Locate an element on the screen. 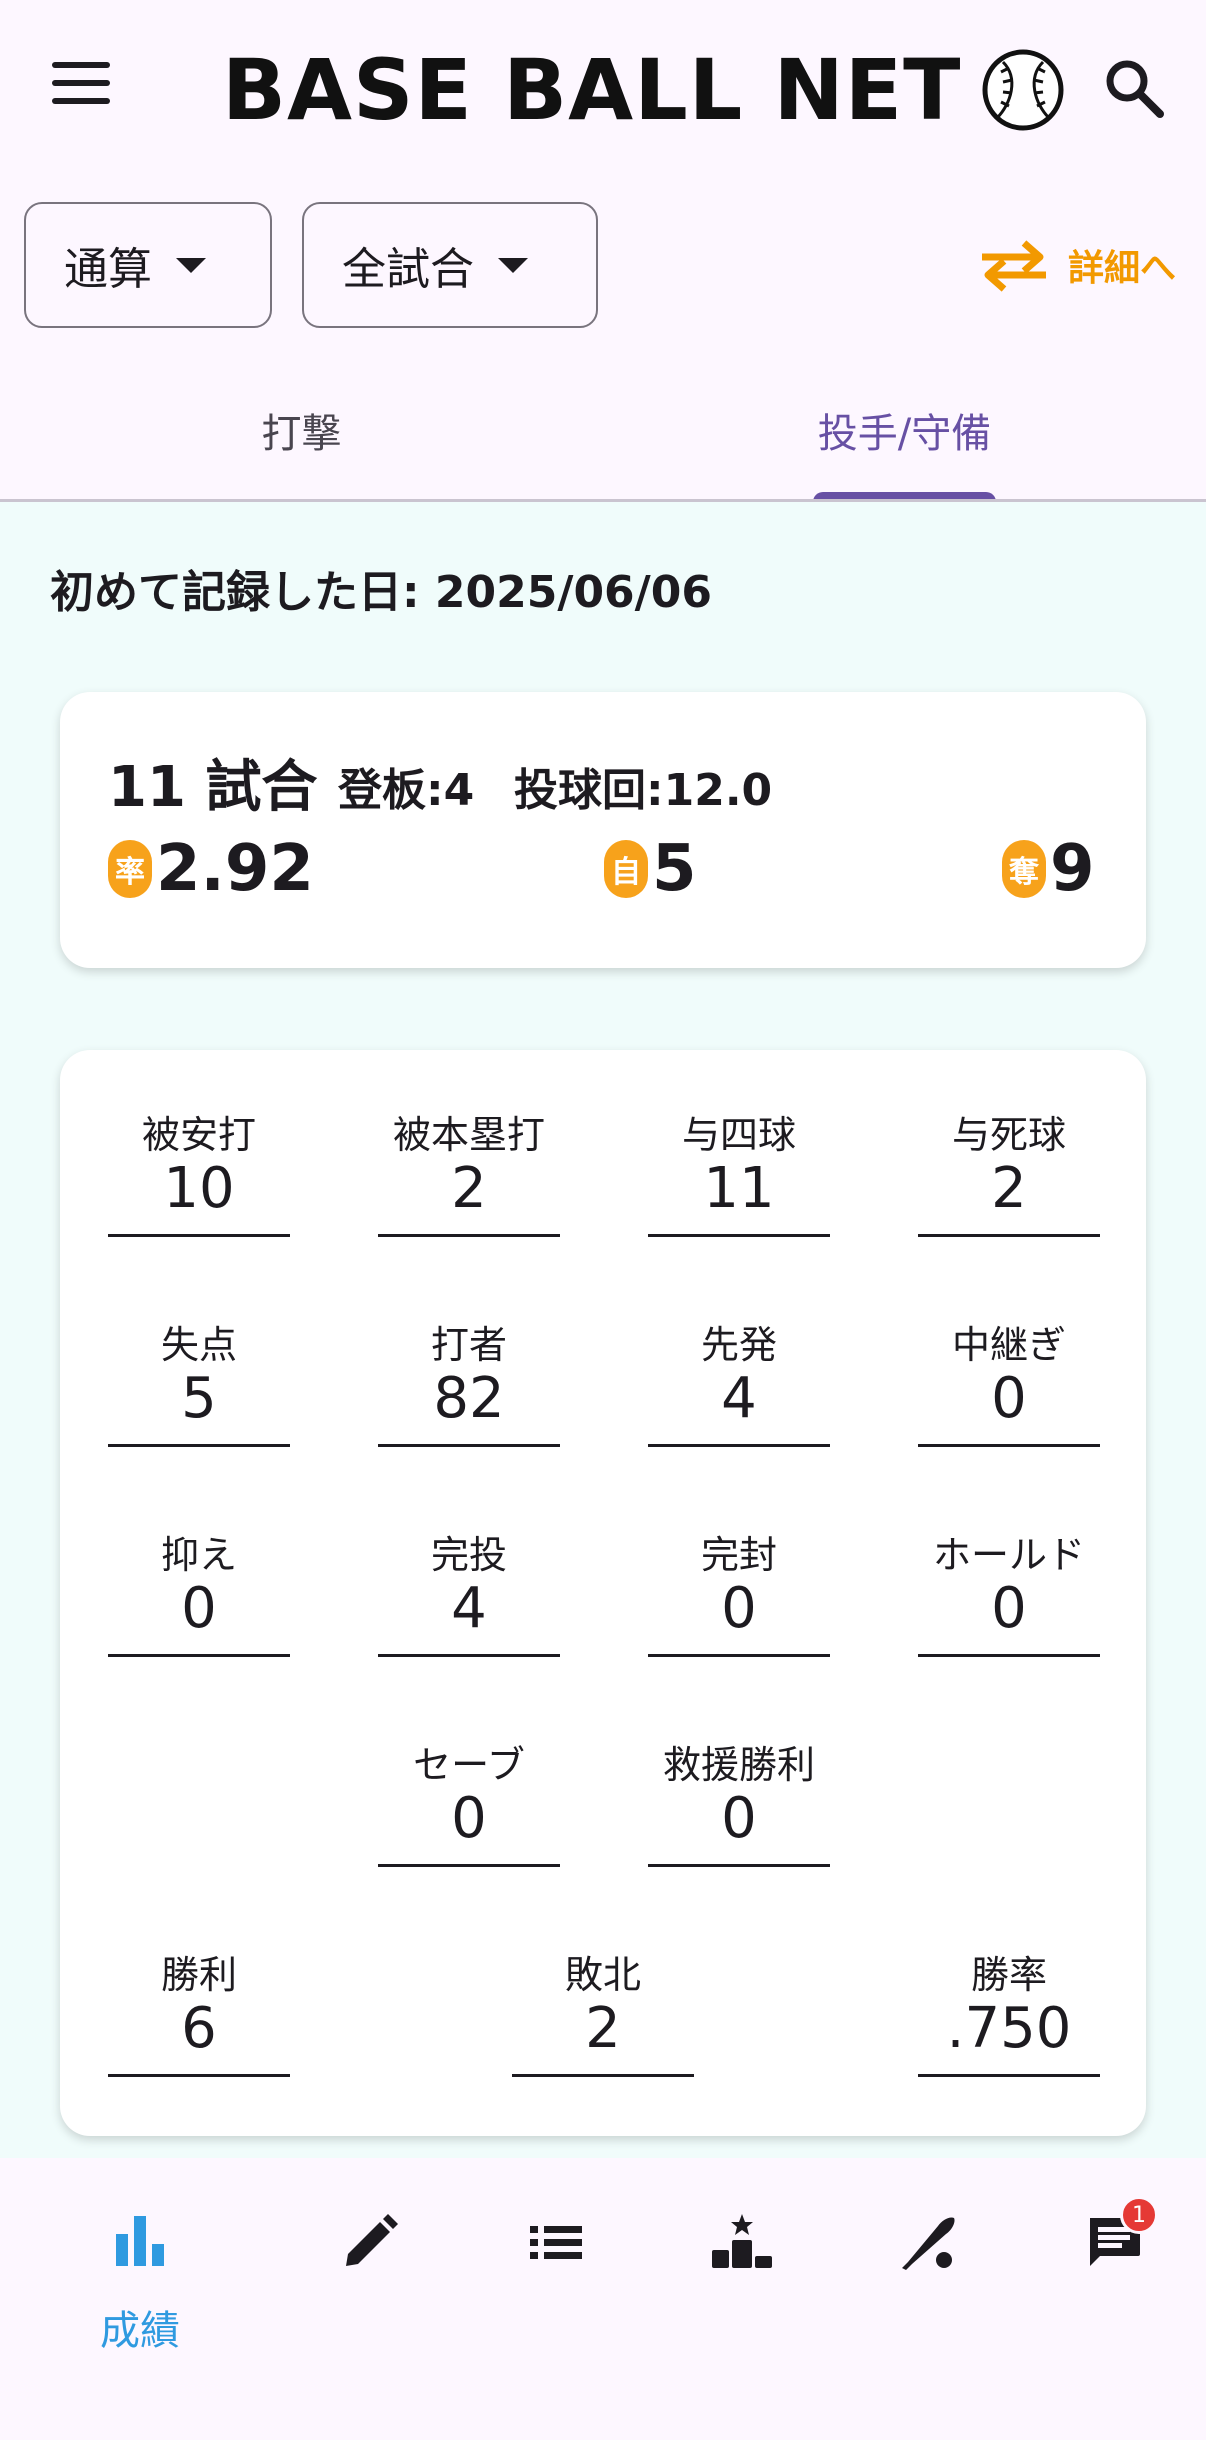  stat-label: ホールド is located at coordinates (1008, 1555).